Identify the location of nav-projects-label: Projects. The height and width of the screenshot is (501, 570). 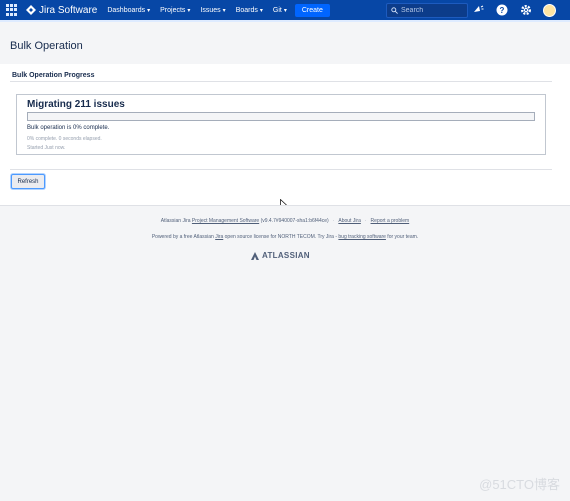
(173, 10).